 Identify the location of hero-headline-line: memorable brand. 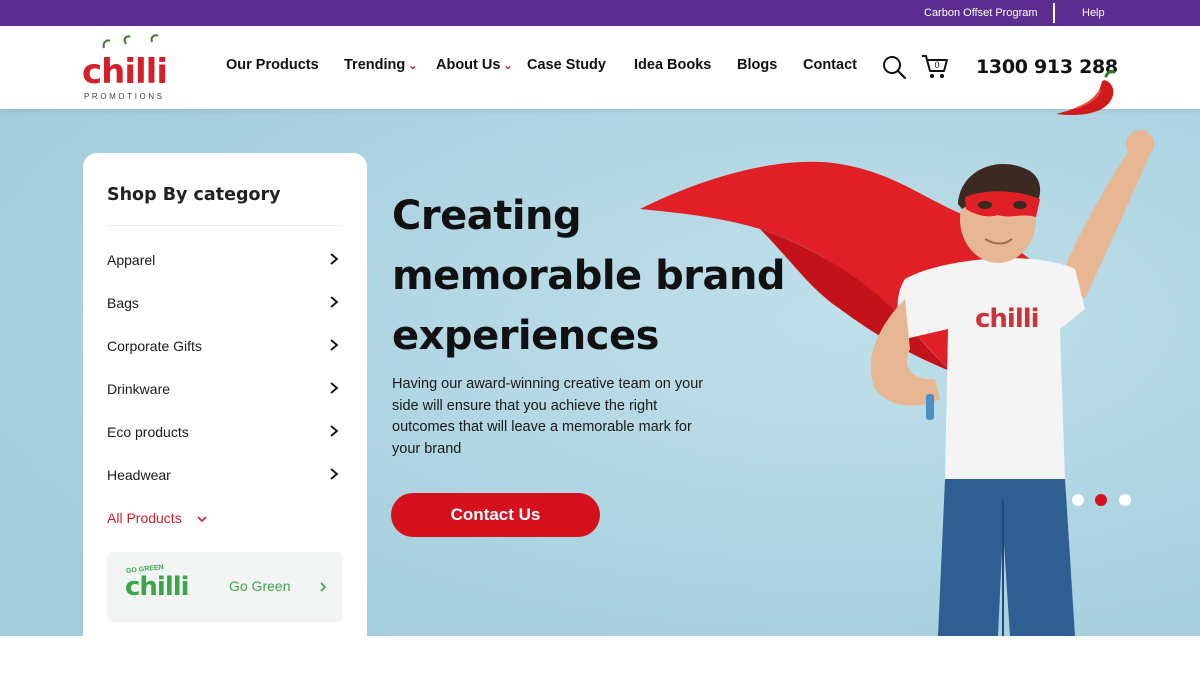
(589, 276).